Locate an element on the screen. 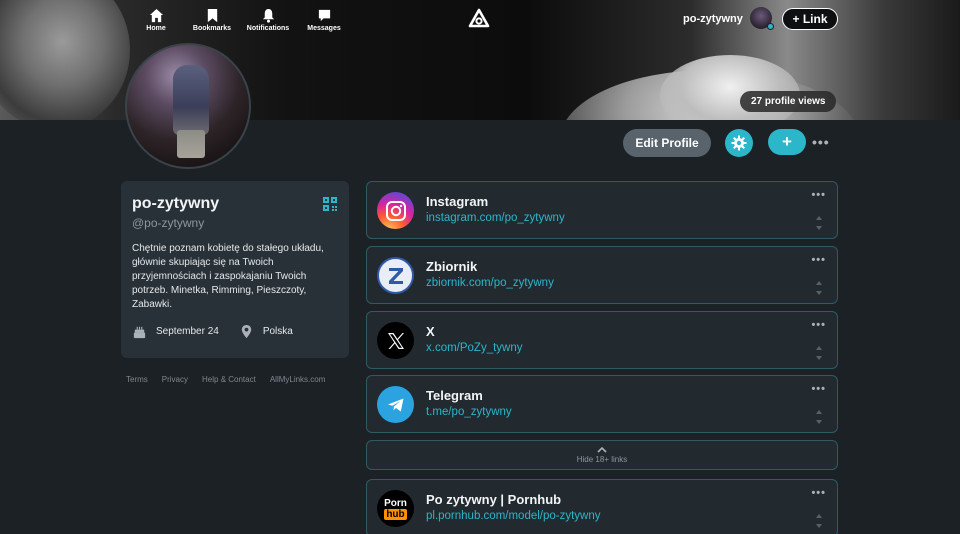 The height and width of the screenshot is (534, 960). qr-code-icon is located at coordinates (330, 204).